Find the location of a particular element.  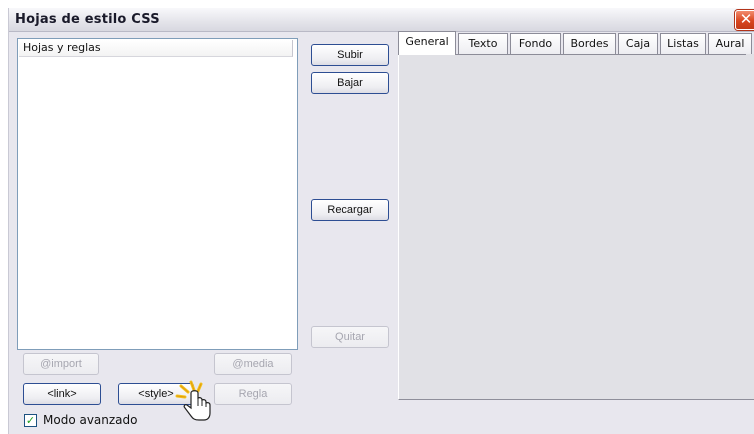

rule-button: Regla is located at coordinates (253, 394).